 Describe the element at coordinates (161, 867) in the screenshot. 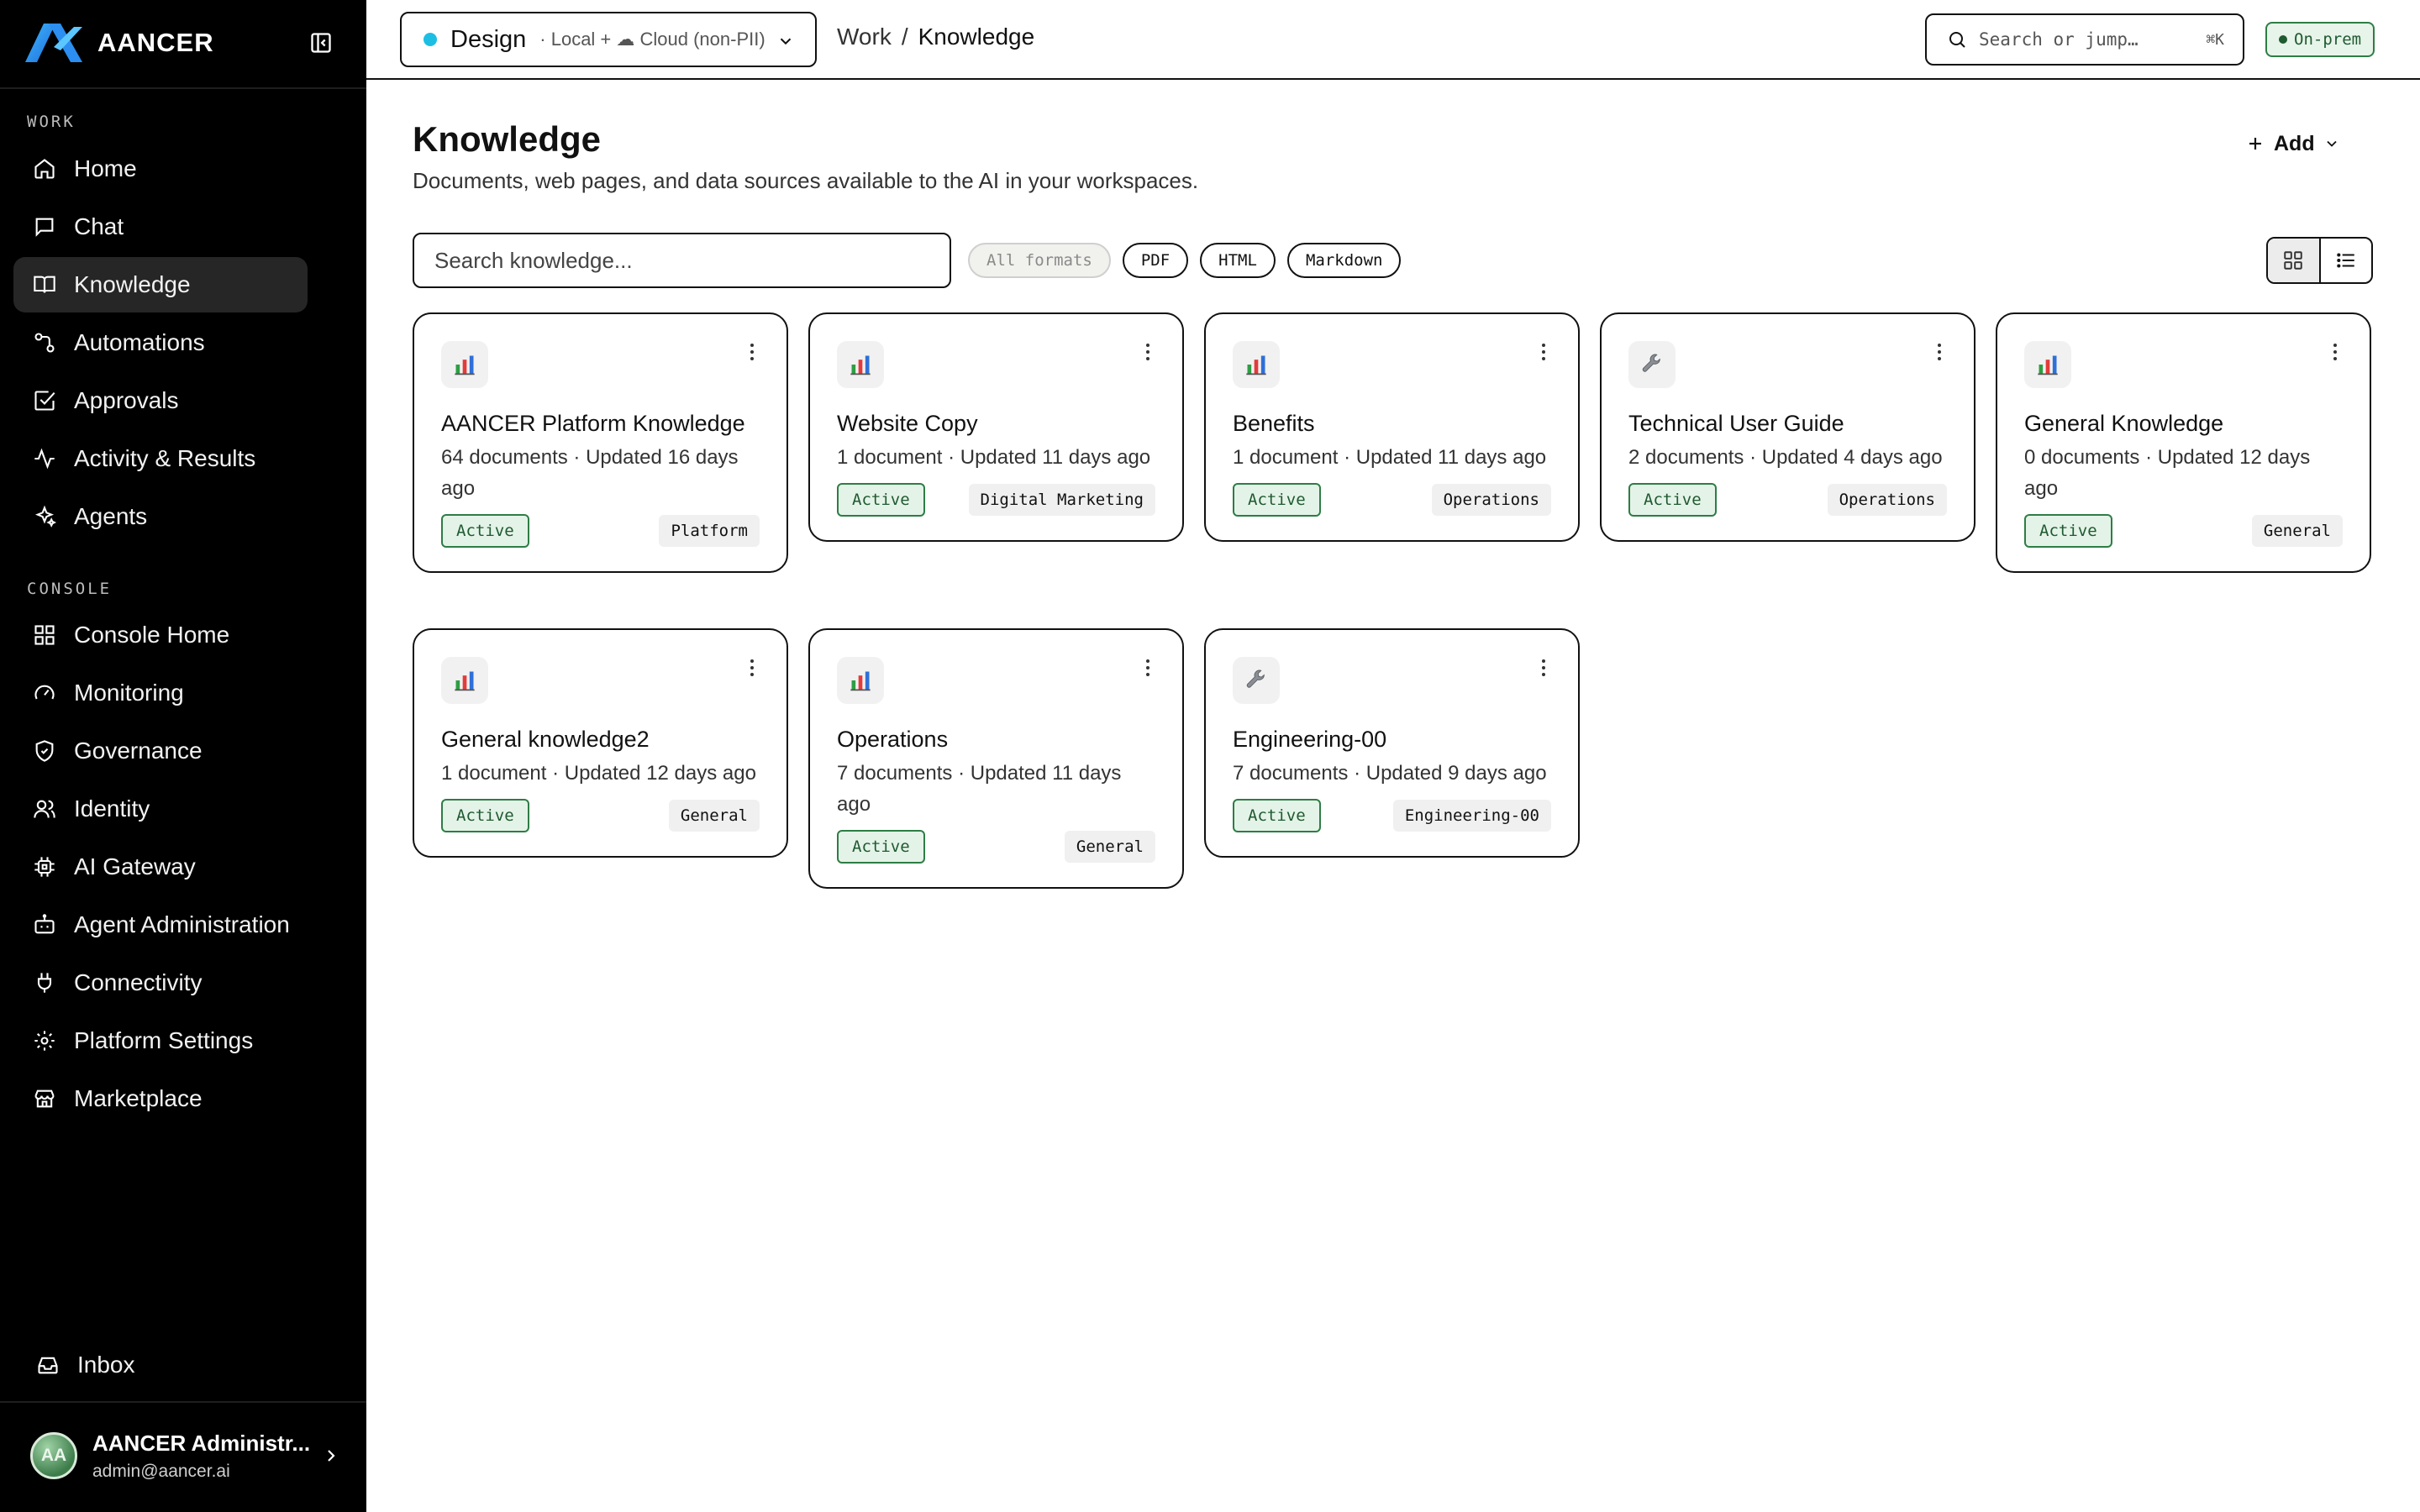

I see `sidebar-item-ai-gateway: AI Gateway` at that location.